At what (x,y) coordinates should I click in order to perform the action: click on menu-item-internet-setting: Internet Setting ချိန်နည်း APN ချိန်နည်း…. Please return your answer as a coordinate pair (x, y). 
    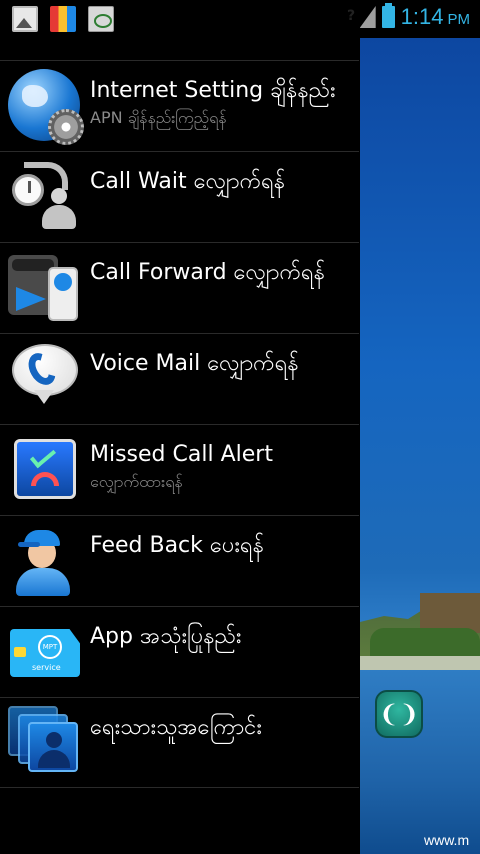
    Looking at the image, I should click on (179, 105).